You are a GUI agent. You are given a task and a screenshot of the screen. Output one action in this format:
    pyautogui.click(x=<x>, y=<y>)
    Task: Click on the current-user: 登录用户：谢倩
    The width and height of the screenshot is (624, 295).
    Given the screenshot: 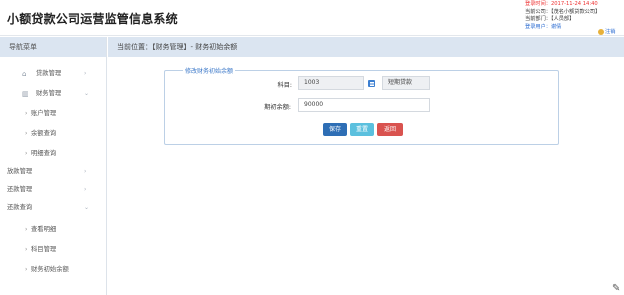 What is the action you would take?
    pyautogui.click(x=562, y=28)
    